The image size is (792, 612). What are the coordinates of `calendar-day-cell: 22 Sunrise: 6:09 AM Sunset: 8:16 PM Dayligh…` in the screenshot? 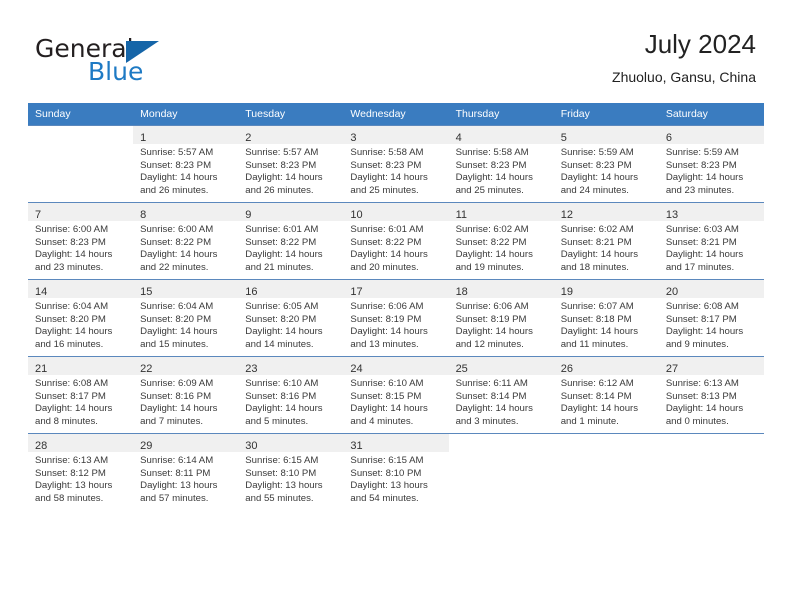 It's located at (186, 395).